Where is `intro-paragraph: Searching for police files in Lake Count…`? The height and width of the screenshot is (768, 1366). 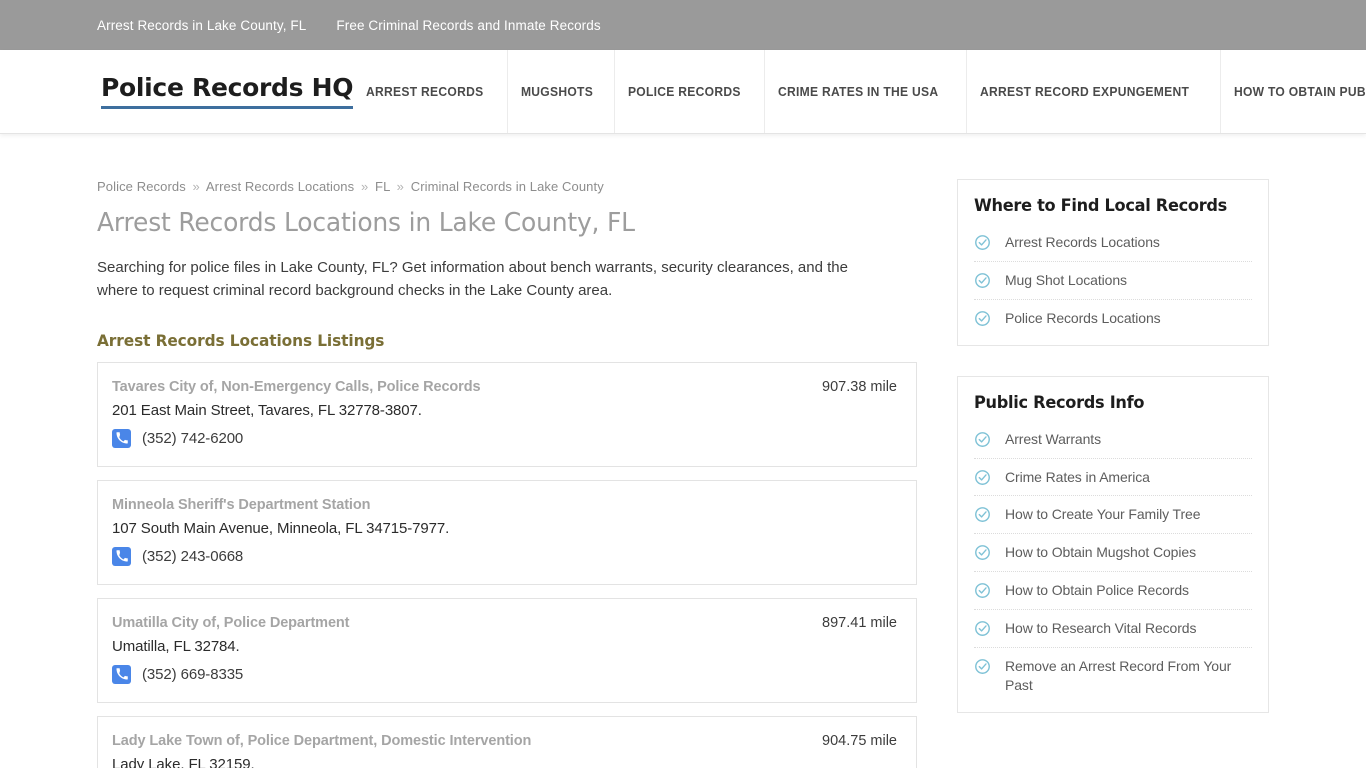 intro-paragraph: Searching for police files in Lake Count… is located at coordinates (472, 279).